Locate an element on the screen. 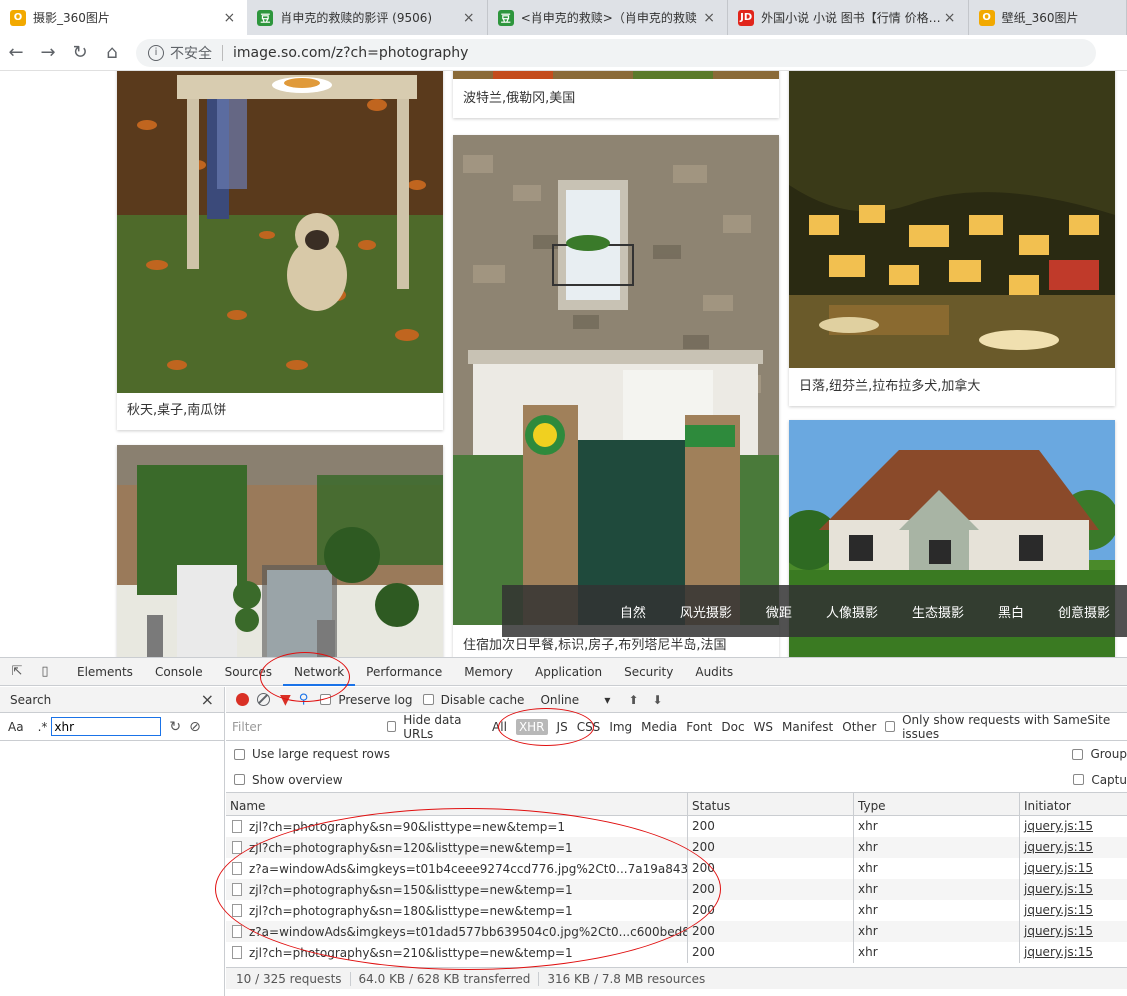 This screenshot has width=1127, height=996. tab-application: Application is located at coordinates (568, 672).